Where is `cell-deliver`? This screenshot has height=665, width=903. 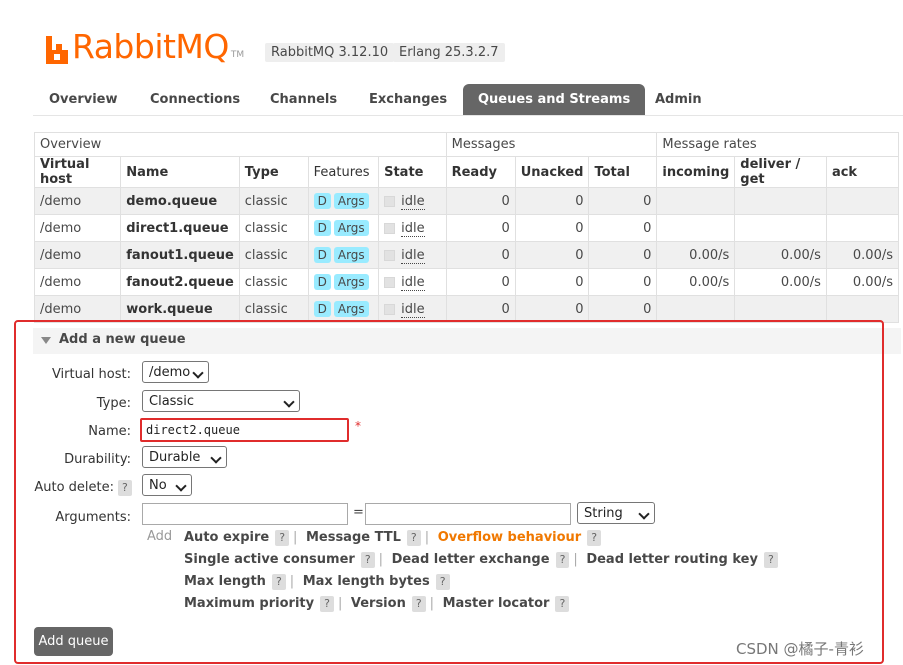 cell-deliver is located at coordinates (780, 201).